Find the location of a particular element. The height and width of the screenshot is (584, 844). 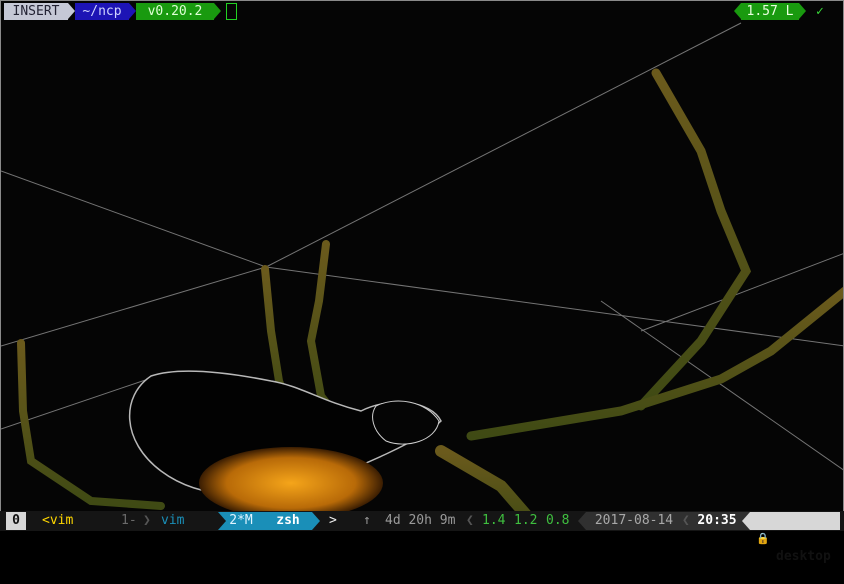

load-indicator: 1.57 L is located at coordinates (770, 11).